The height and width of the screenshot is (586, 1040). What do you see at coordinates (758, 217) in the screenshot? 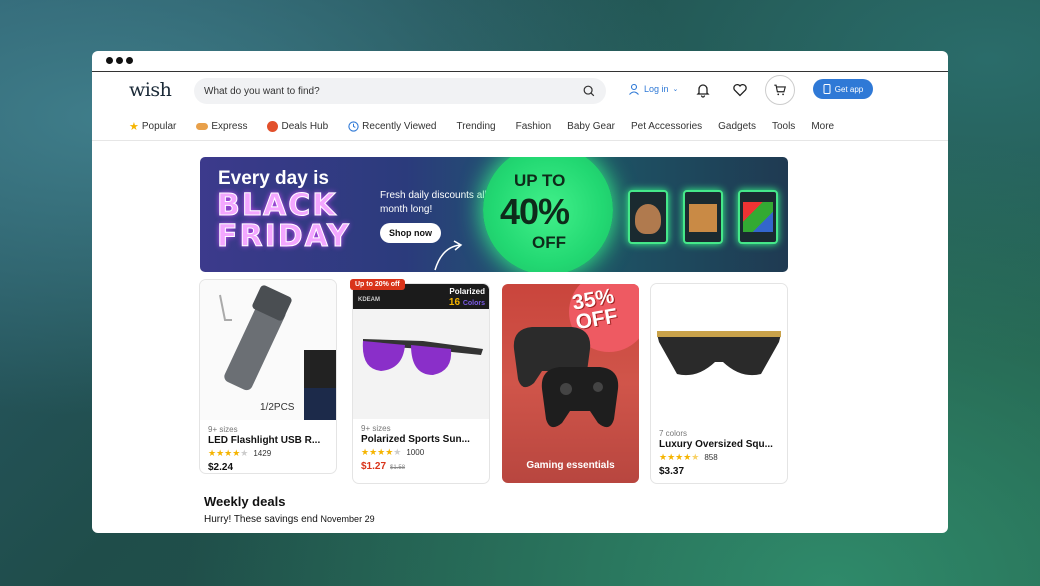
I see `puzzle-cube-image` at bounding box center [758, 217].